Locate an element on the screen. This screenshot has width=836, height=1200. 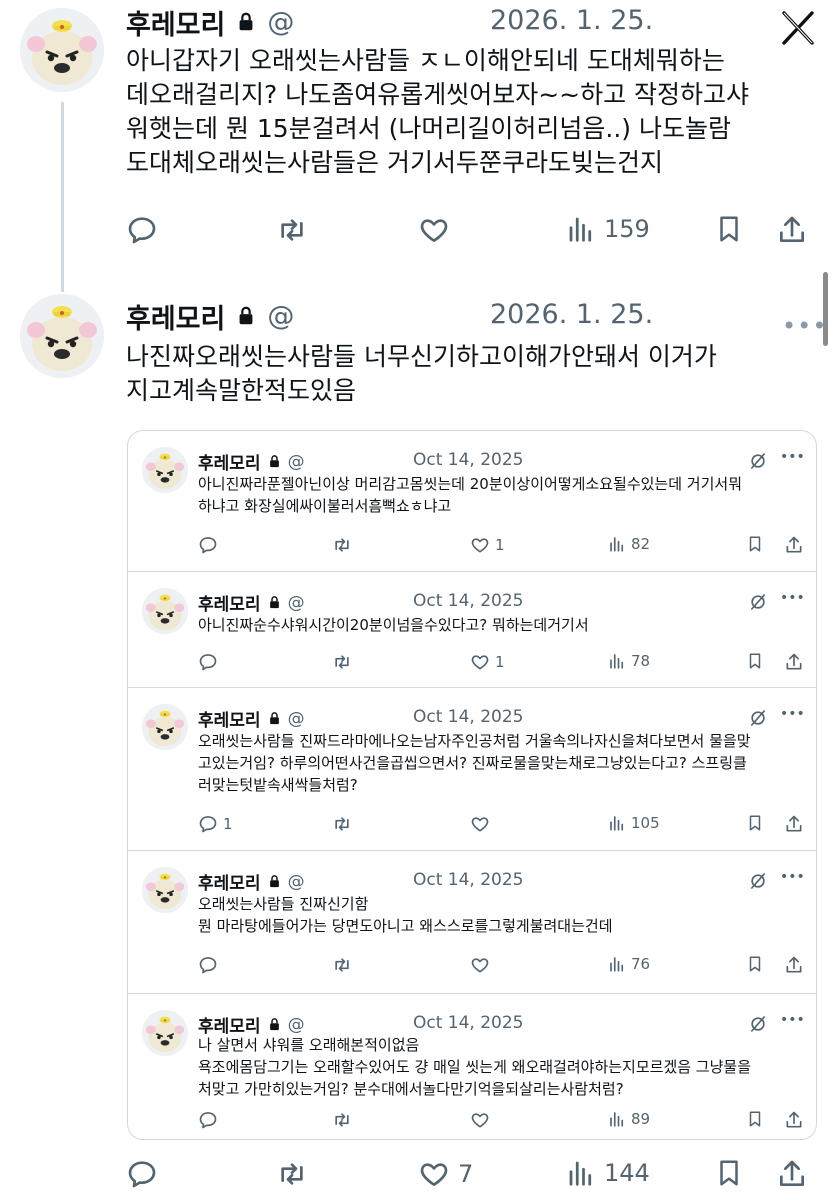
like-count: 7 is located at coordinates (466, 1174).